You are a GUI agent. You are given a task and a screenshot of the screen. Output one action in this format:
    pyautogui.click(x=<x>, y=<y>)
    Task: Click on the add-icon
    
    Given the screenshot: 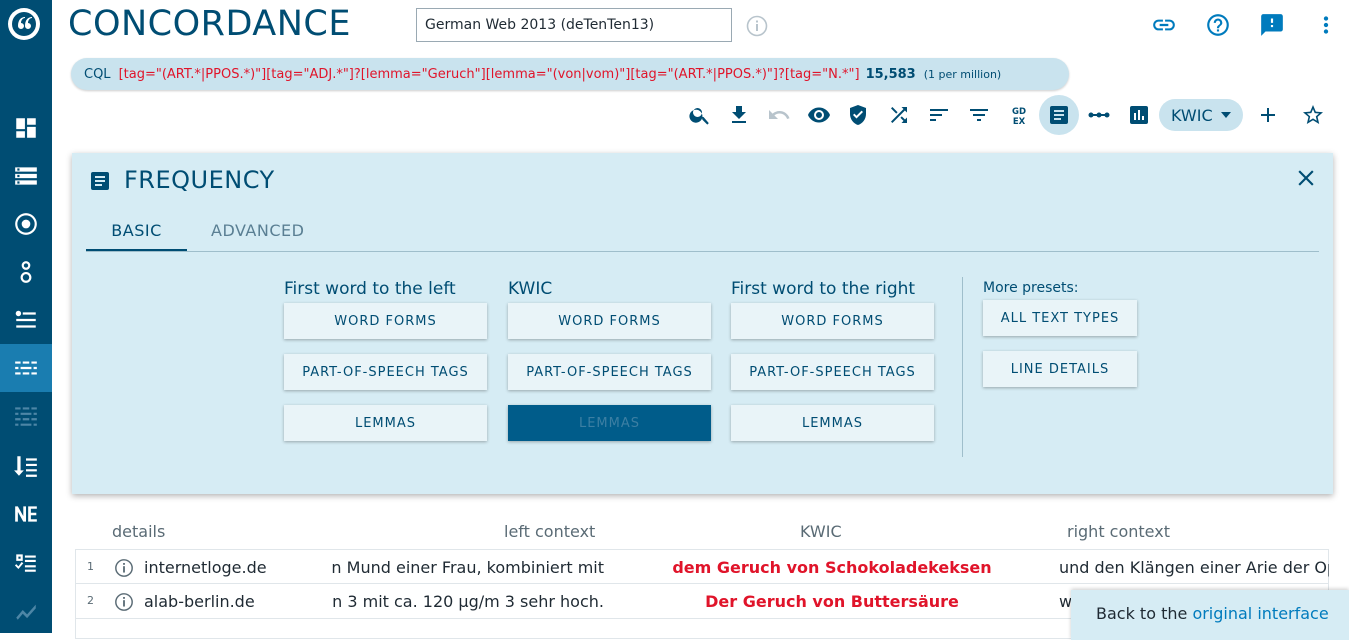 What is the action you would take?
    pyautogui.click(x=1268, y=115)
    